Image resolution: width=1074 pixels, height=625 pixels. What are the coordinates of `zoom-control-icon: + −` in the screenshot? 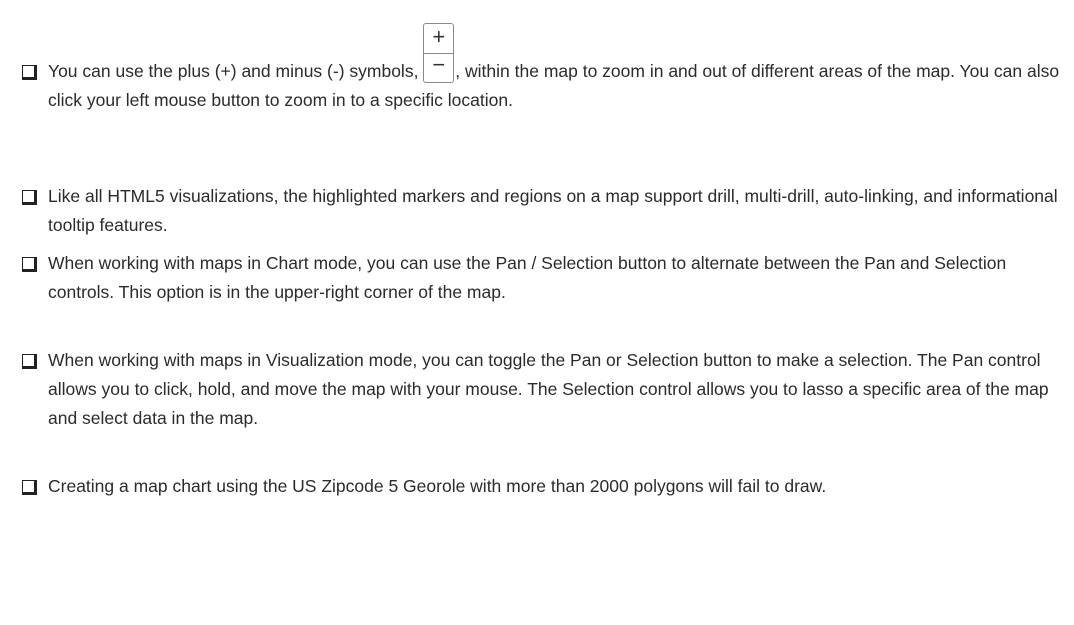 It's located at (439, 53).